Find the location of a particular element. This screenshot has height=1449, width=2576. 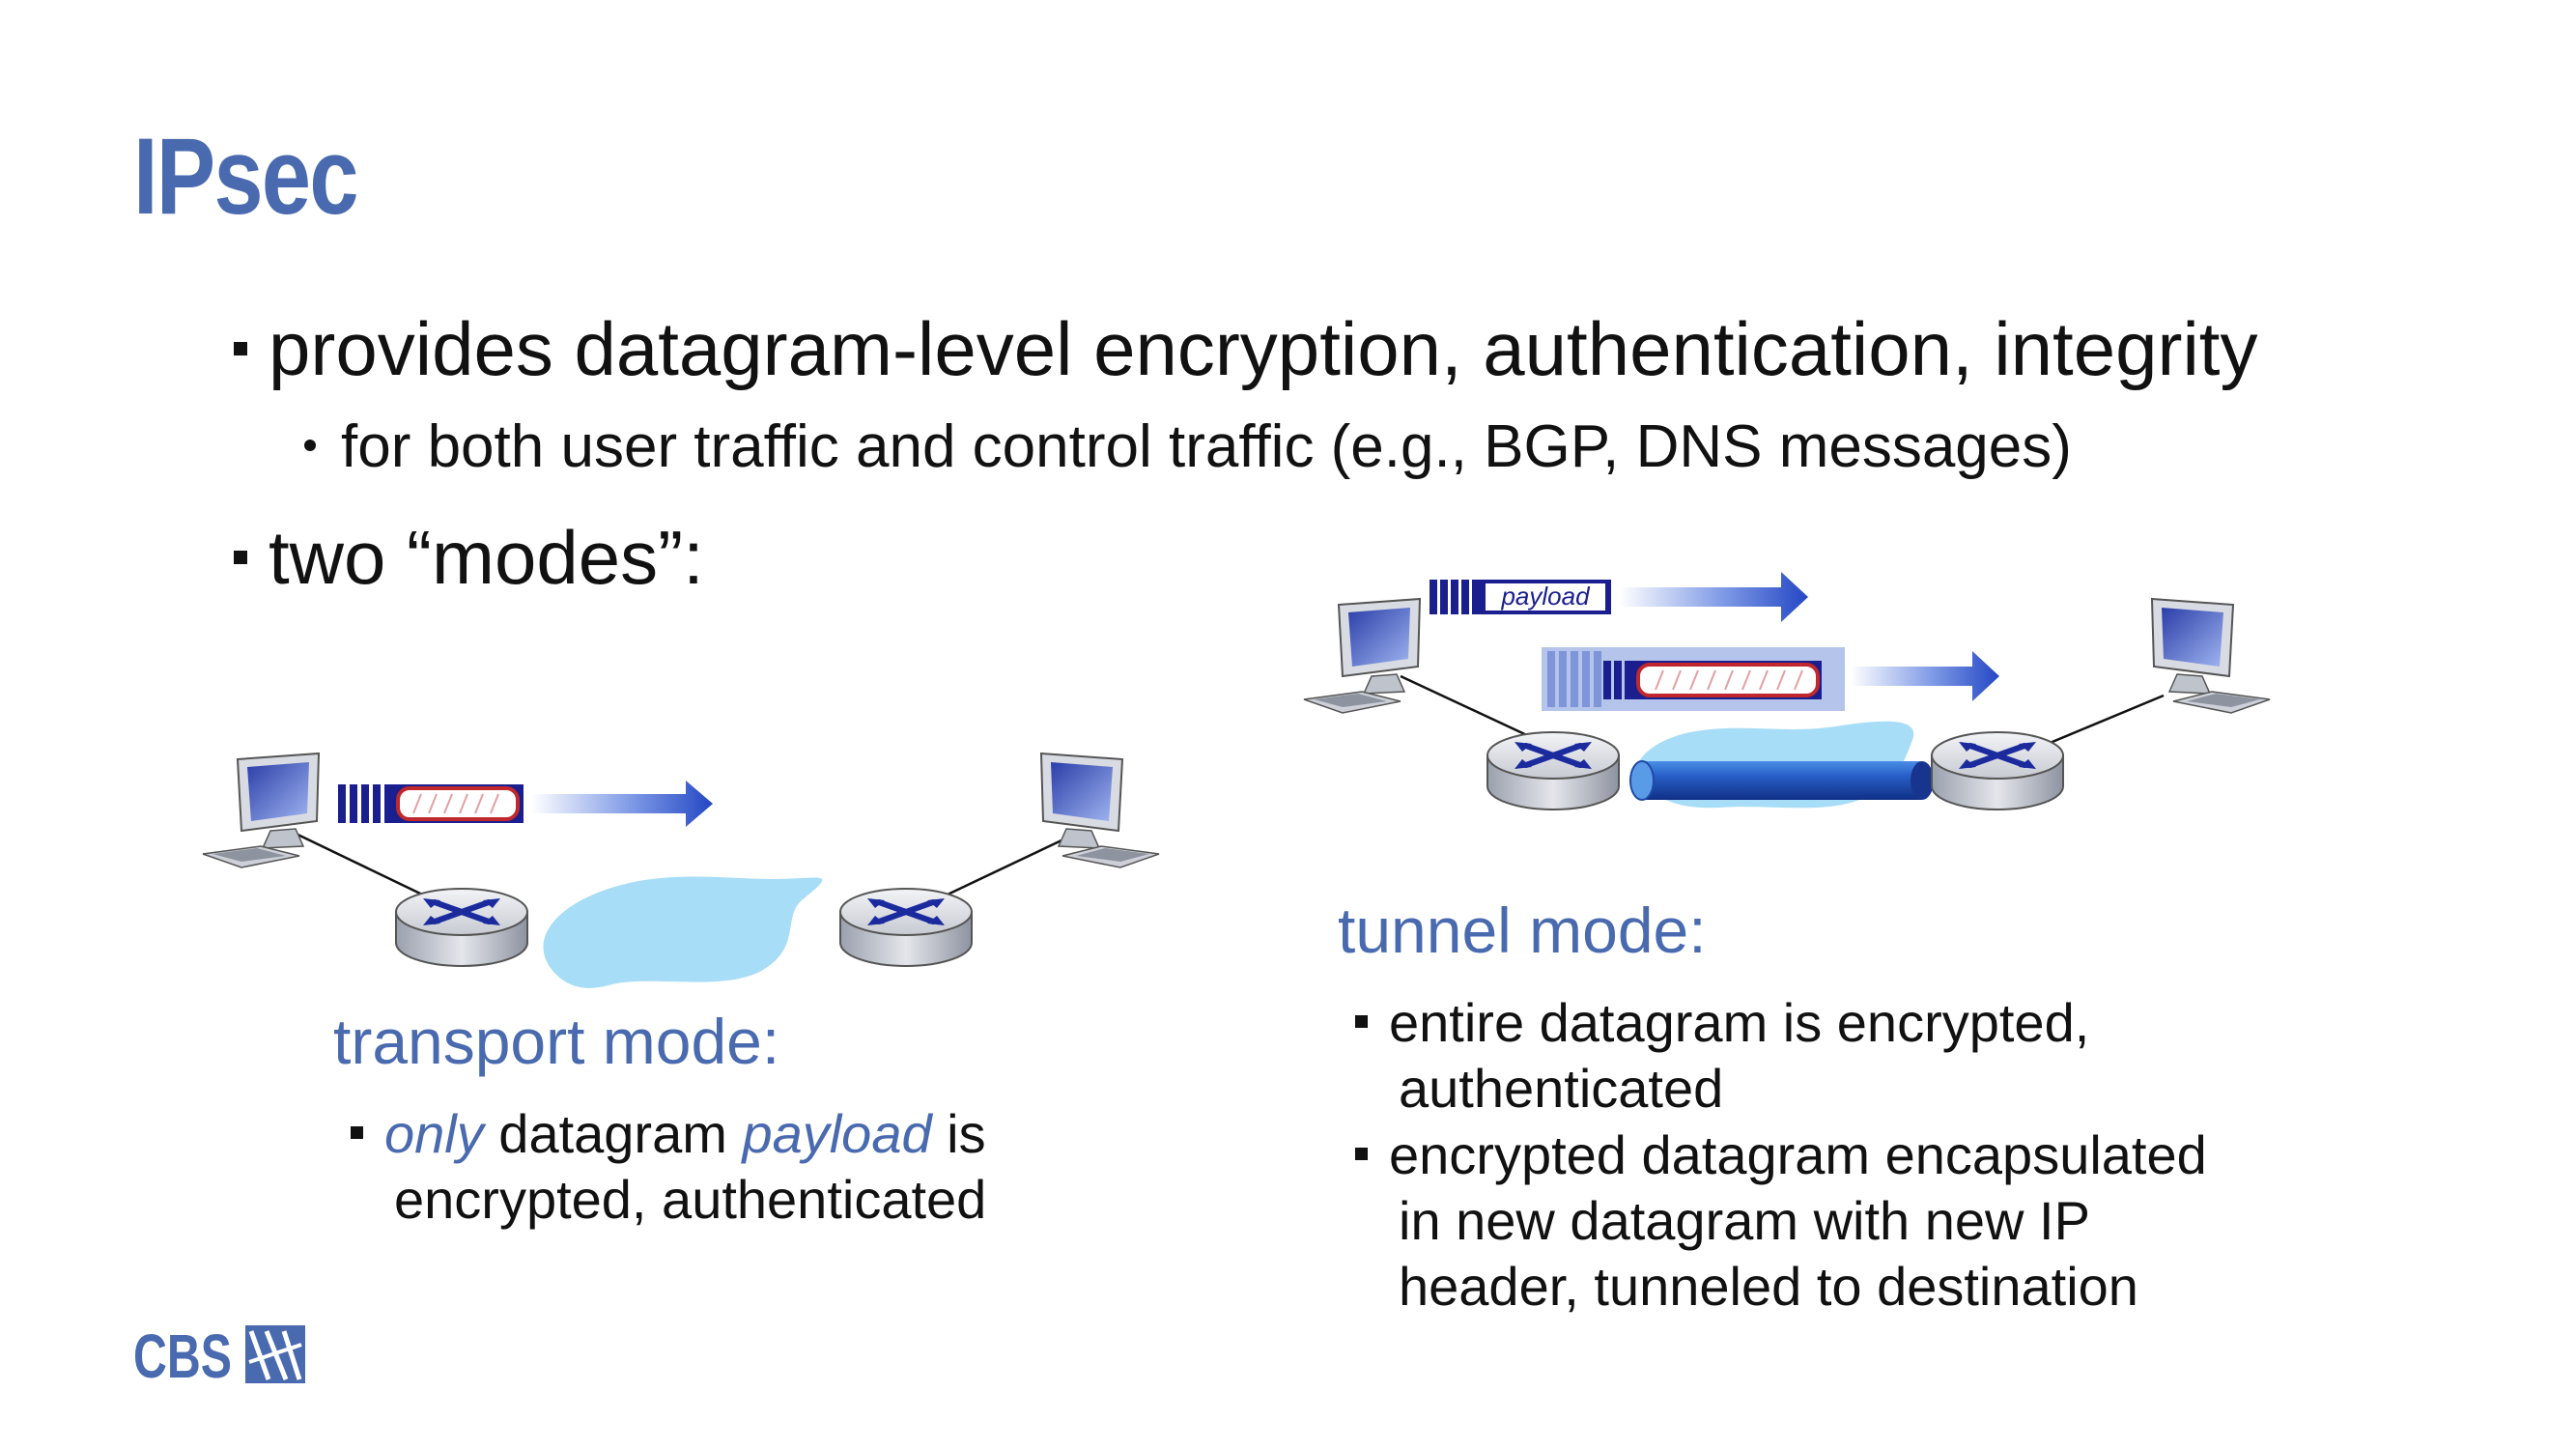

encrypted-payload is located at coordinates (458, 803).